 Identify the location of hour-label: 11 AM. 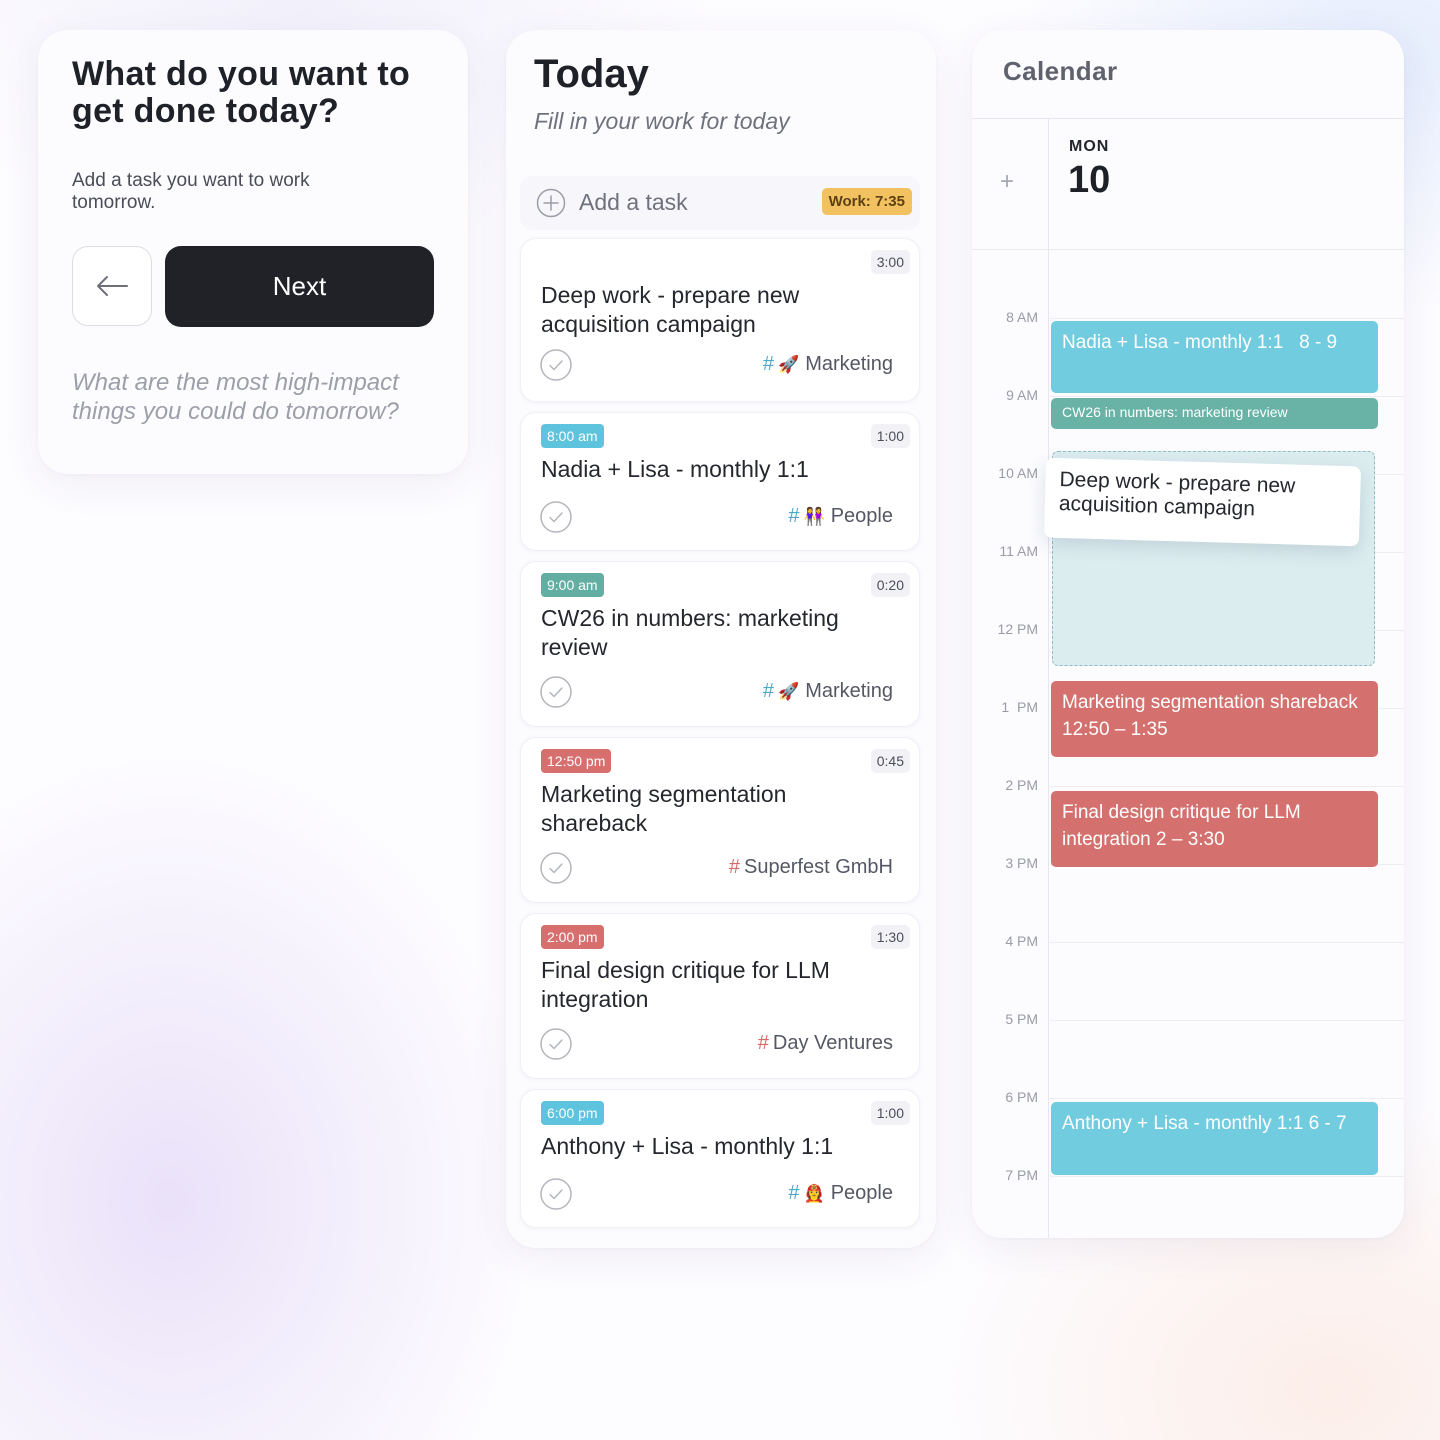
(1018, 551).